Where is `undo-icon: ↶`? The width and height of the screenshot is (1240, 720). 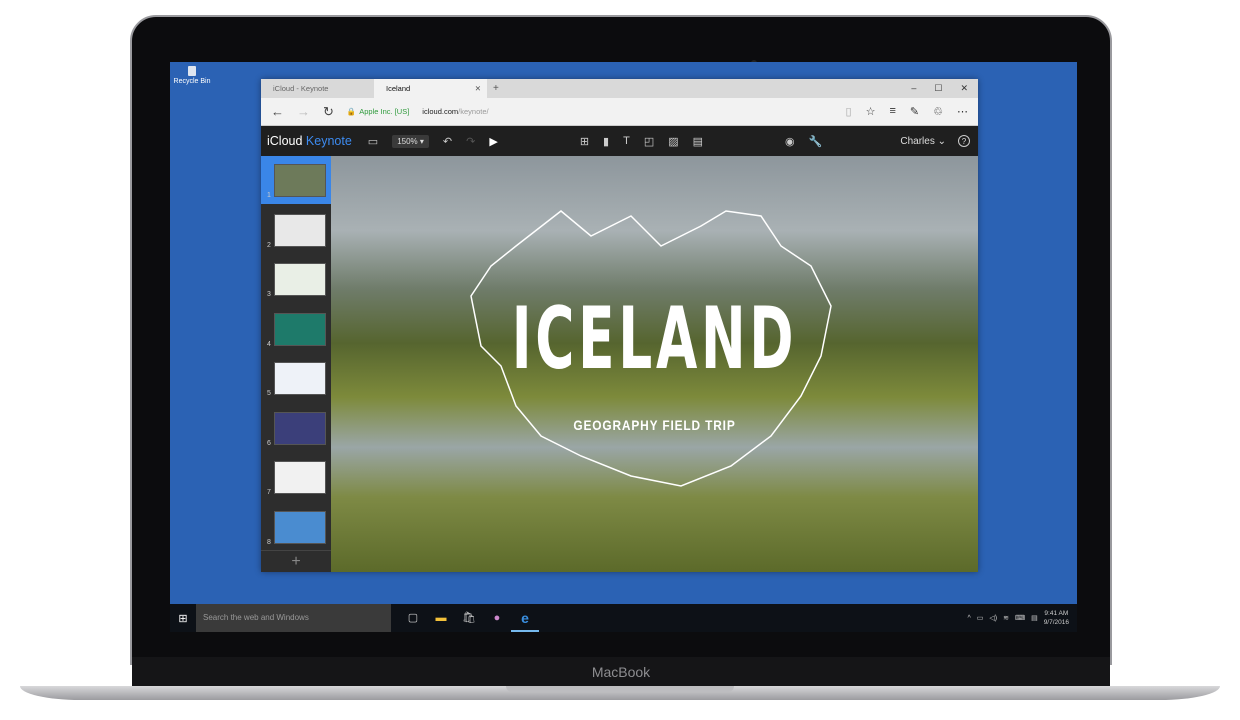
undo-icon: ↶ is located at coordinates (447, 141).